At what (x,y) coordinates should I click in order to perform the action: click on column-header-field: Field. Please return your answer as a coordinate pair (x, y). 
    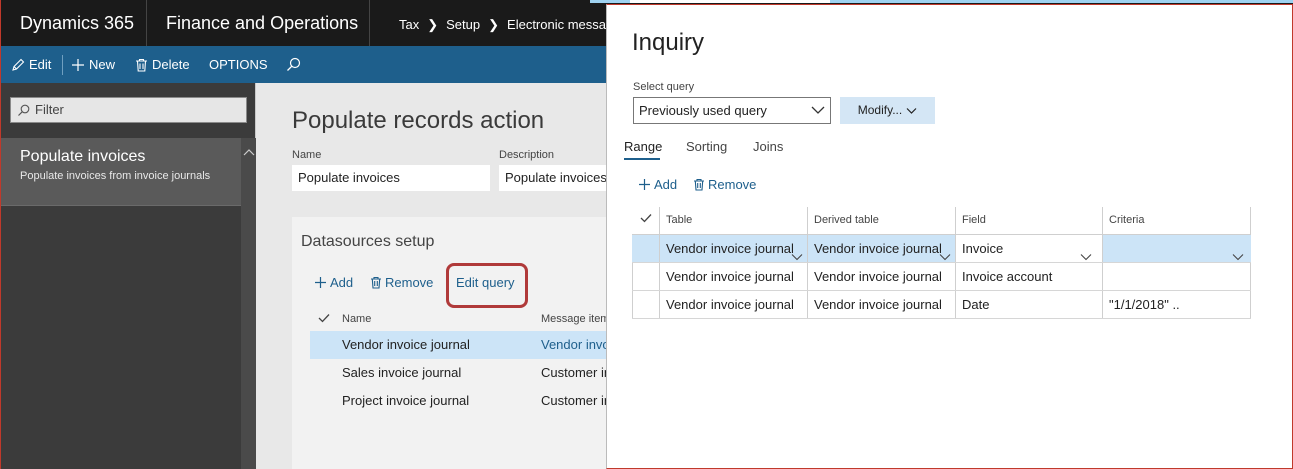
    Looking at the image, I should click on (1028, 220).